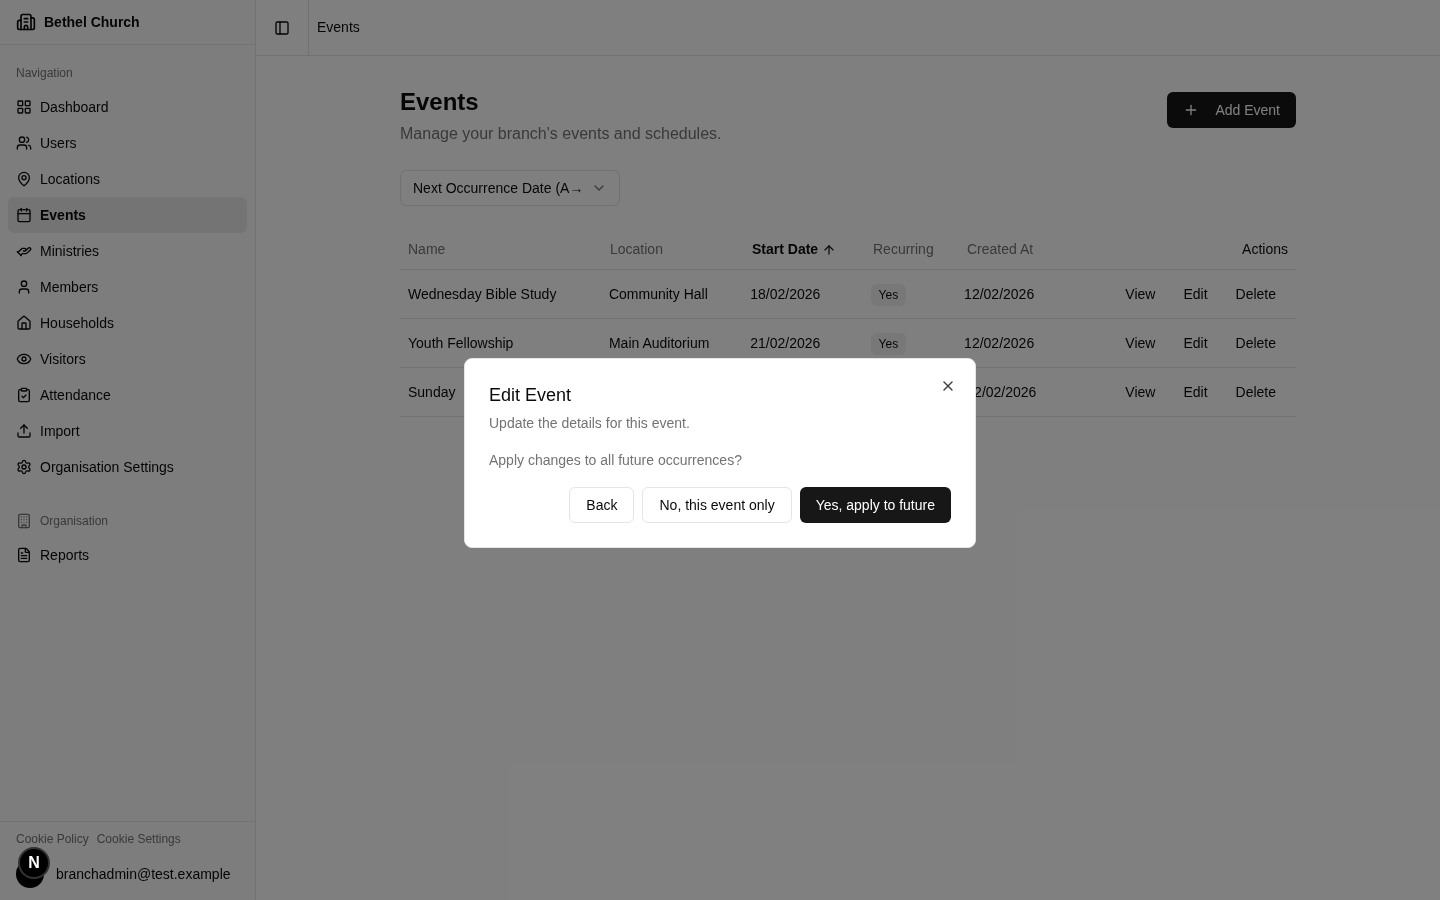 The width and height of the screenshot is (1440, 900). Describe the element at coordinates (590, 423) in the screenshot. I see `dialog-description: Update the details for this event.` at that location.